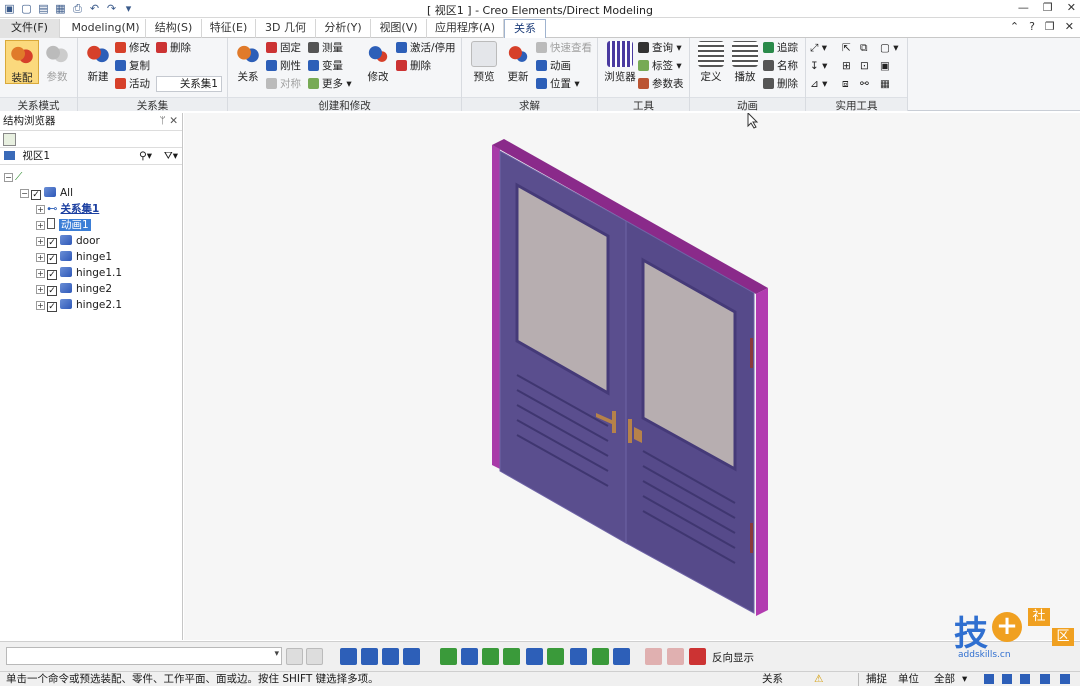 This screenshot has height=687, width=1080. Describe the element at coordinates (944, 679) in the screenshot. I see `status-filter: 全部` at that location.